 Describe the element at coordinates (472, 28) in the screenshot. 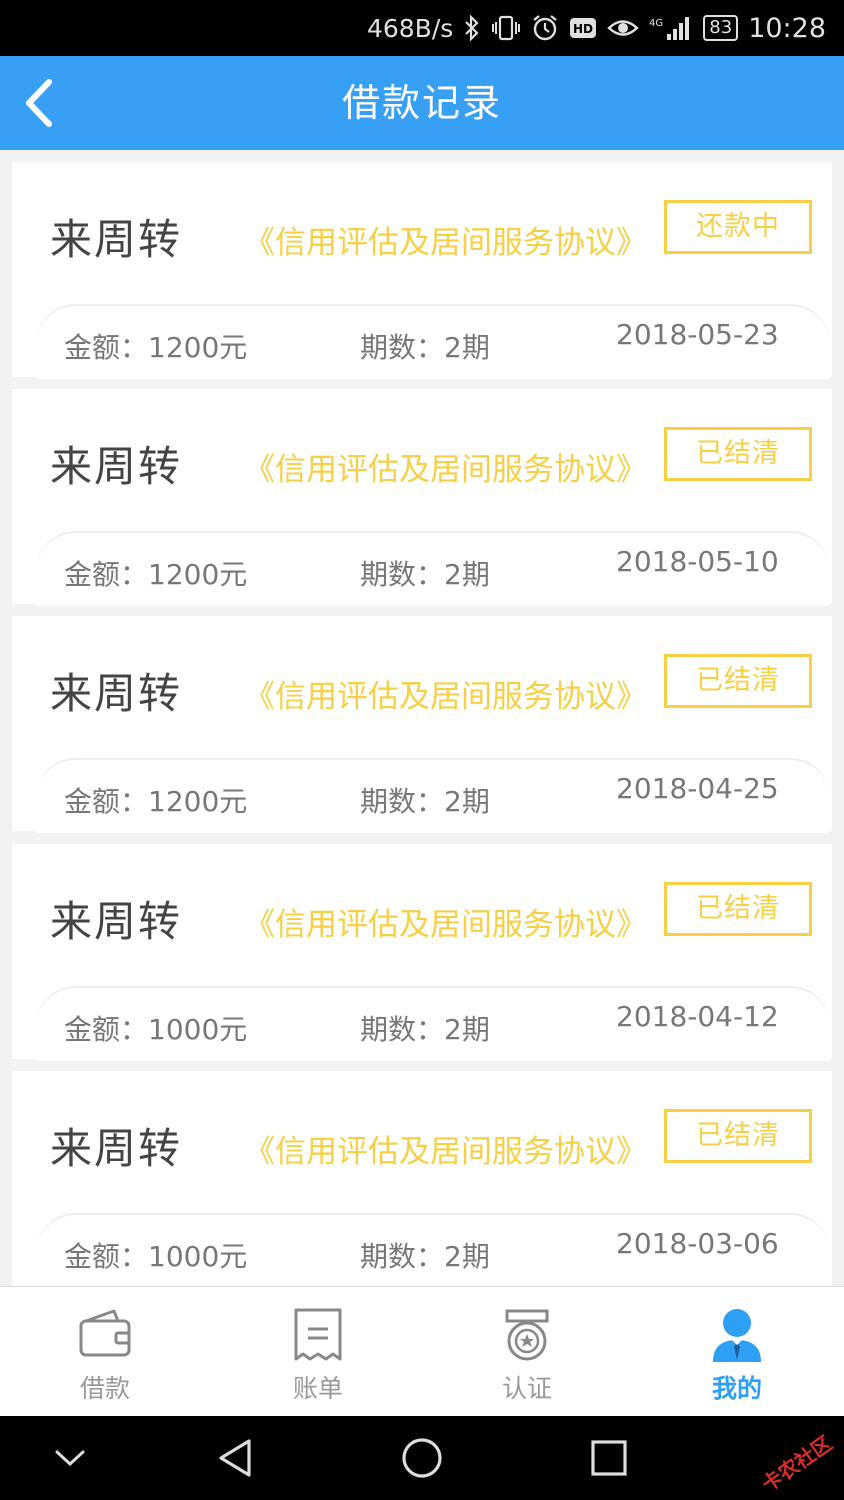

I see `bluetooth-icon` at that location.